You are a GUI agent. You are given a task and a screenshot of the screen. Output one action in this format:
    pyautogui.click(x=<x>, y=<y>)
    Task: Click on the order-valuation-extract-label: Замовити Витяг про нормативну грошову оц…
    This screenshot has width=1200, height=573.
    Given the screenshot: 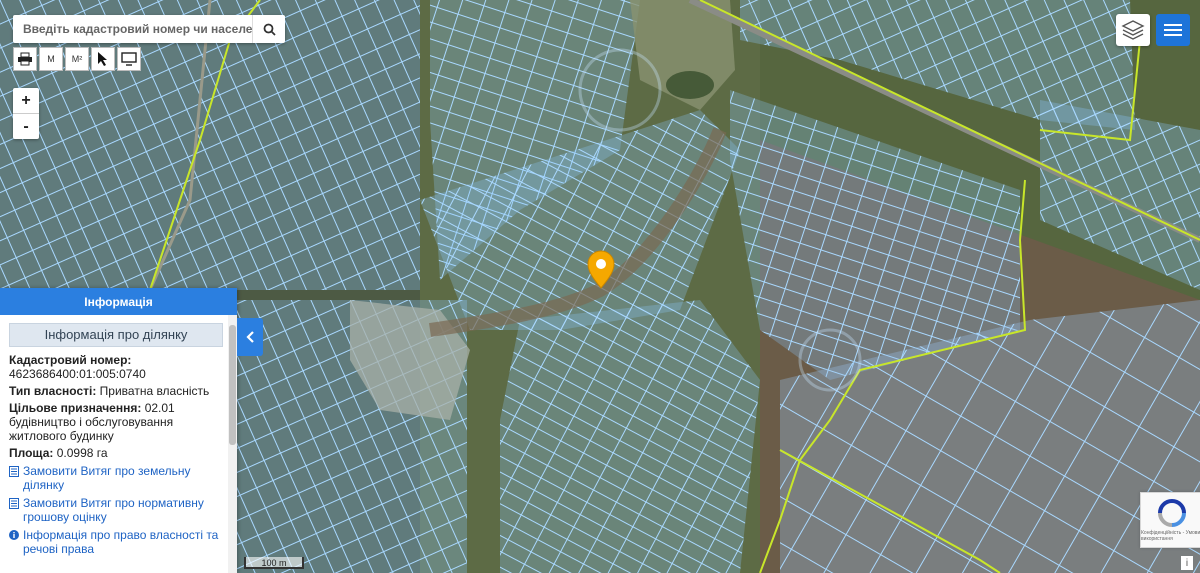 What is the action you would take?
    pyautogui.click(x=113, y=510)
    